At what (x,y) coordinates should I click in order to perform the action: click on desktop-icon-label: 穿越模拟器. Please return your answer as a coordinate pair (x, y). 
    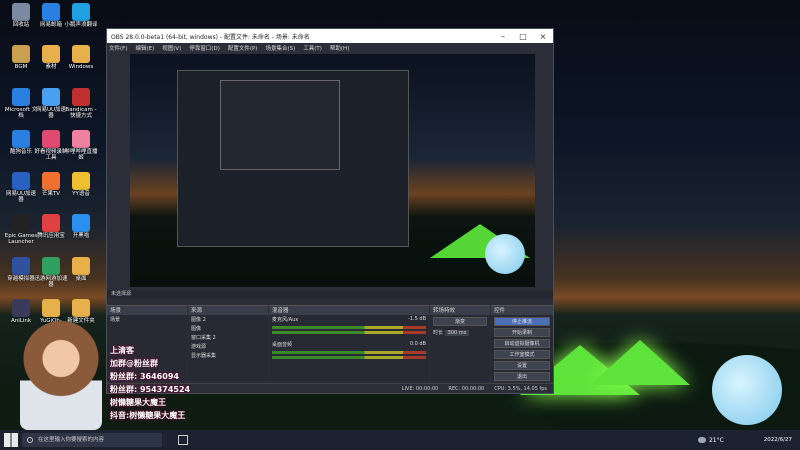
    Looking at the image, I should click on (21, 279).